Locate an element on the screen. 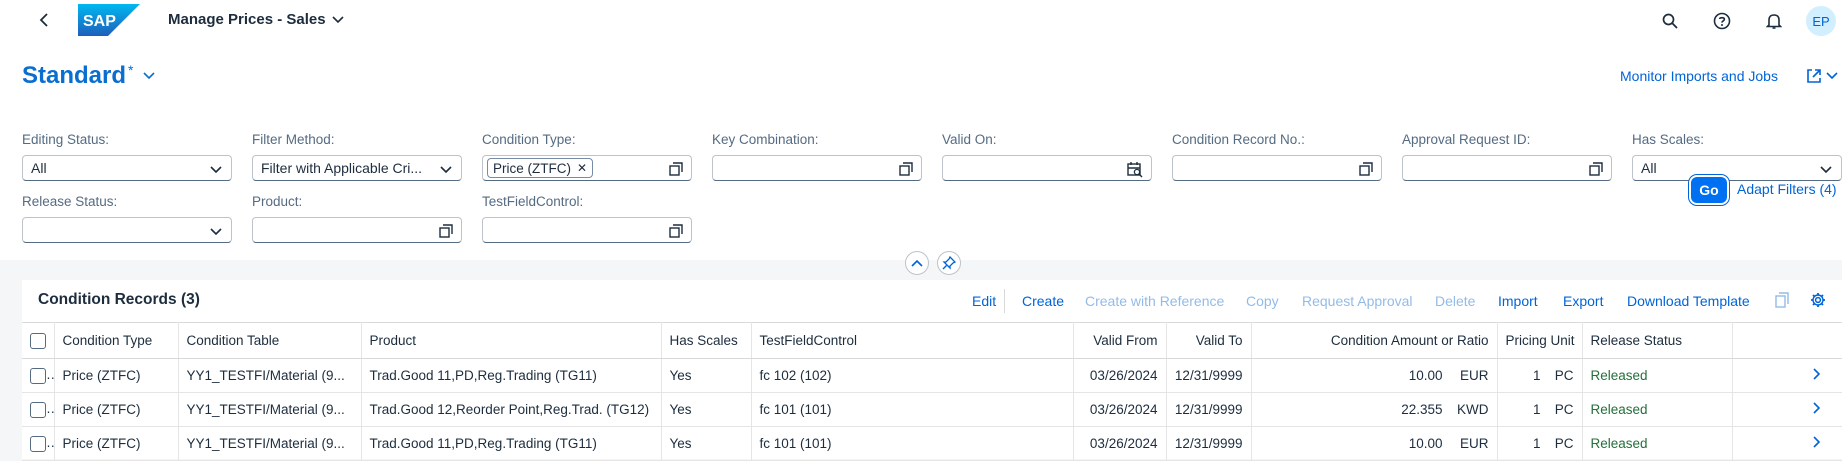  variant-selector: Standard * is located at coordinates (89, 76).